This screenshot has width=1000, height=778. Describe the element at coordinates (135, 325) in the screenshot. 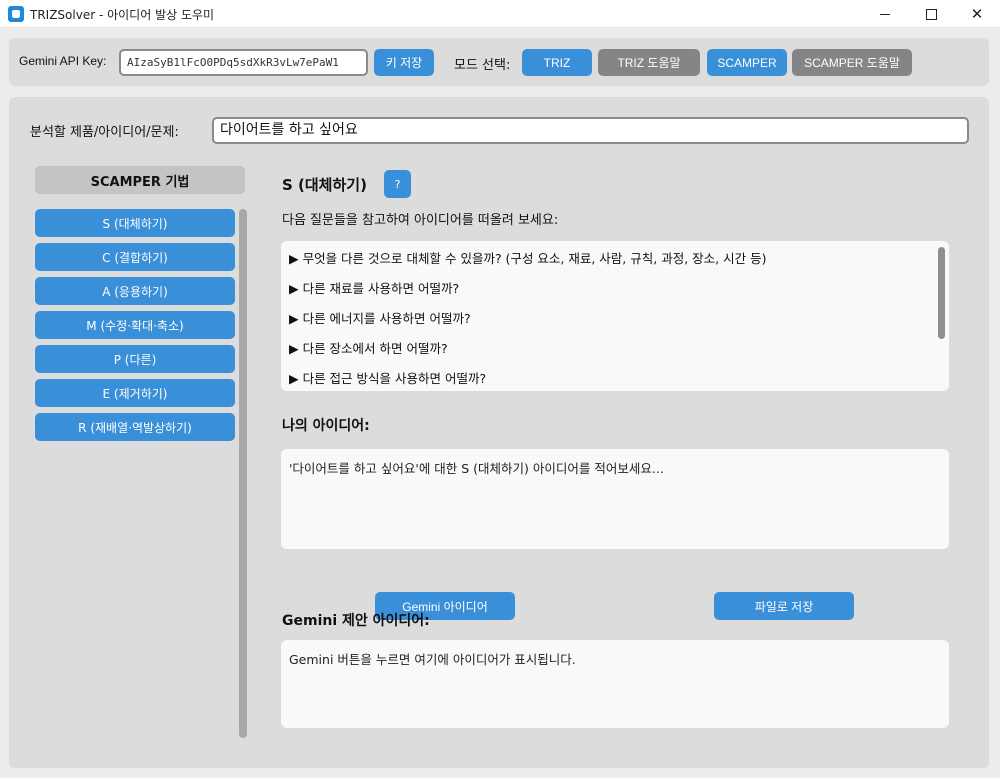

I see `scamper-item-m: M (수정·확대·축소)` at that location.